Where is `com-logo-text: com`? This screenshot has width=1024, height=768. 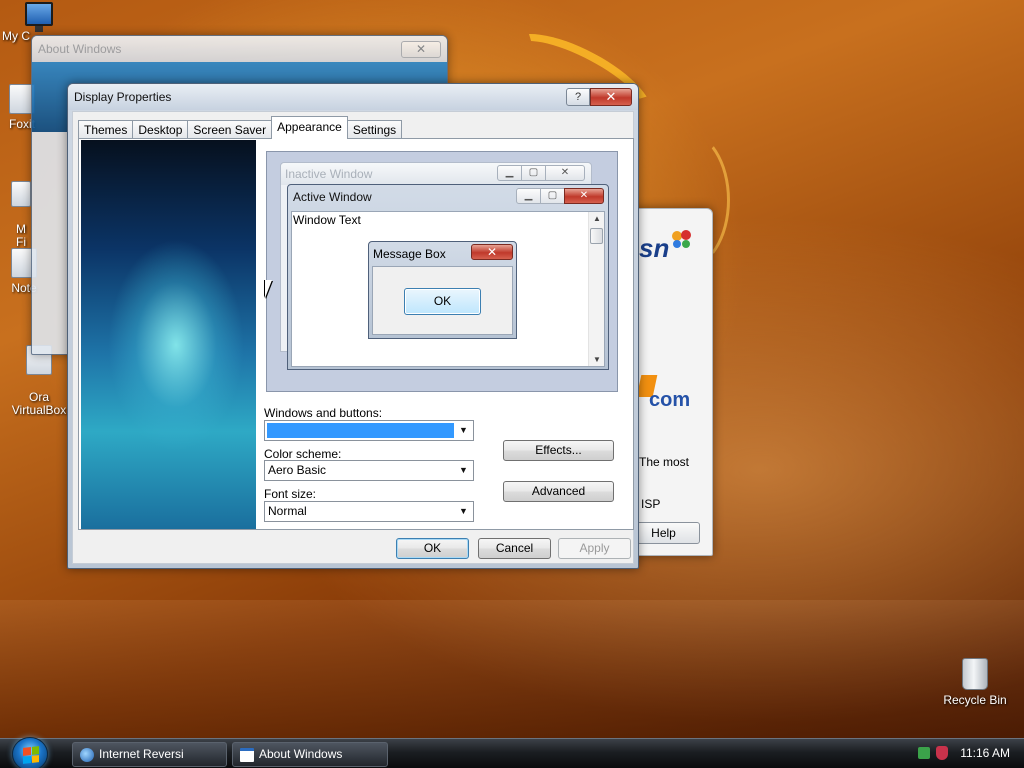
com-logo-text: com is located at coordinates (670, 400).